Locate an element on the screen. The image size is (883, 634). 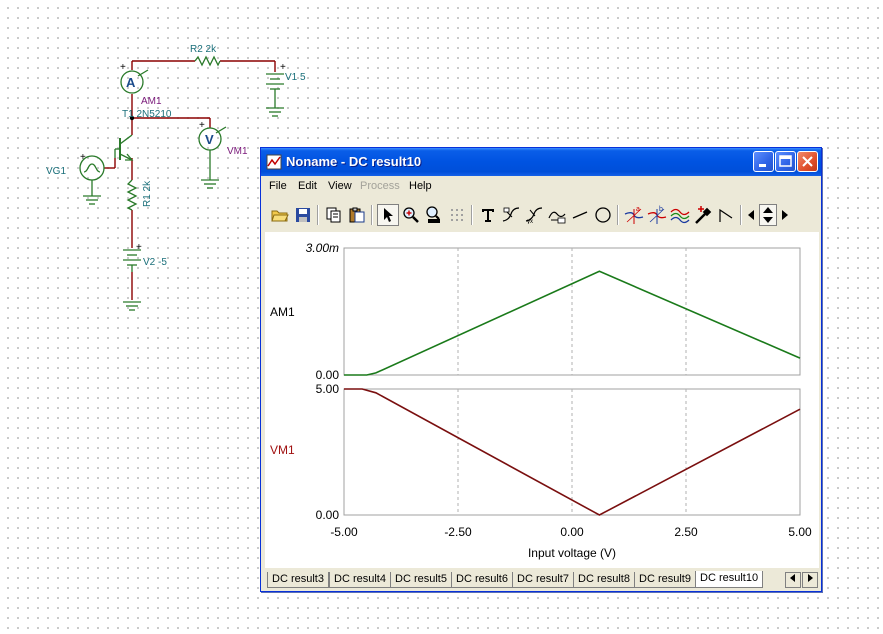
copy-button is located at coordinates (334, 215).